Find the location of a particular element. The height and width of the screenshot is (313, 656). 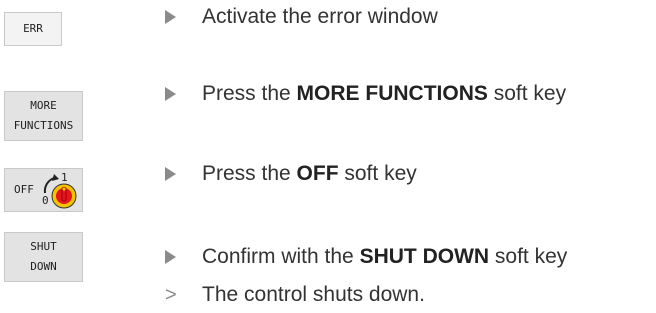

shut-down-line1: SHUT is located at coordinates (43, 246).